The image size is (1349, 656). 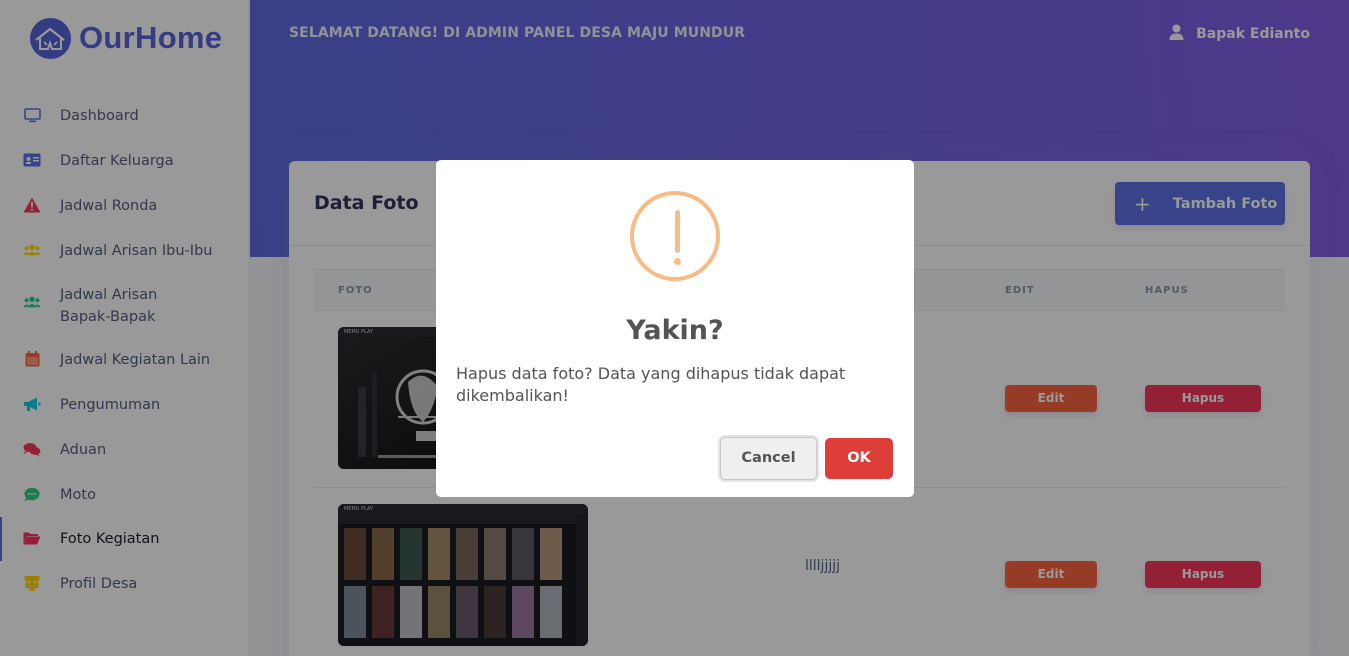 What do you see at coordinates (859, 458) in the screenshot?
I see `ok-button: OK` at bounding box center [859, 458].